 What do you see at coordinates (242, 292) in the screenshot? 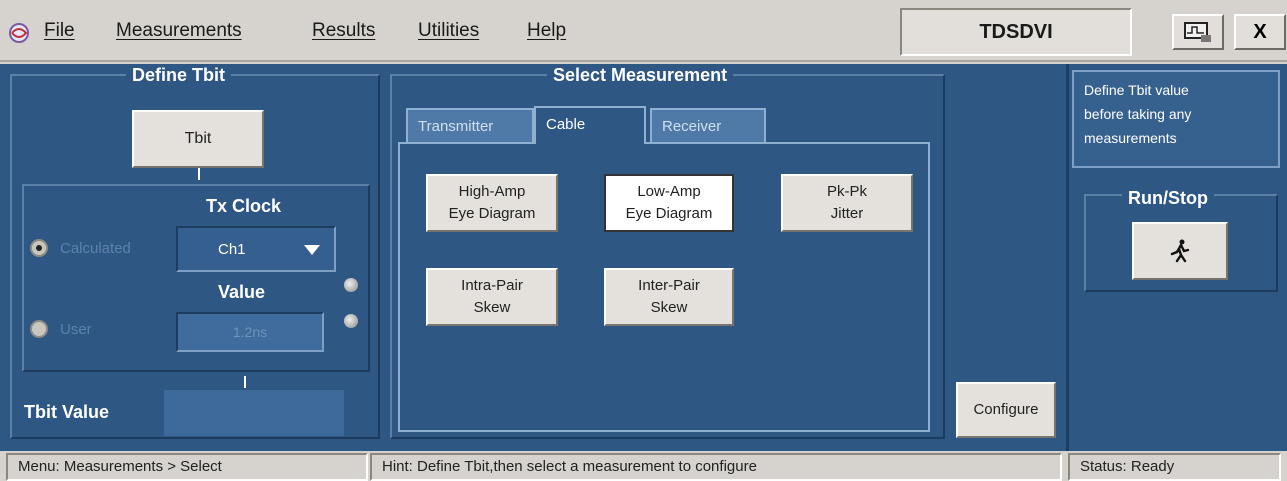
I see `value-label: Value` at bounding box center [242, 292].